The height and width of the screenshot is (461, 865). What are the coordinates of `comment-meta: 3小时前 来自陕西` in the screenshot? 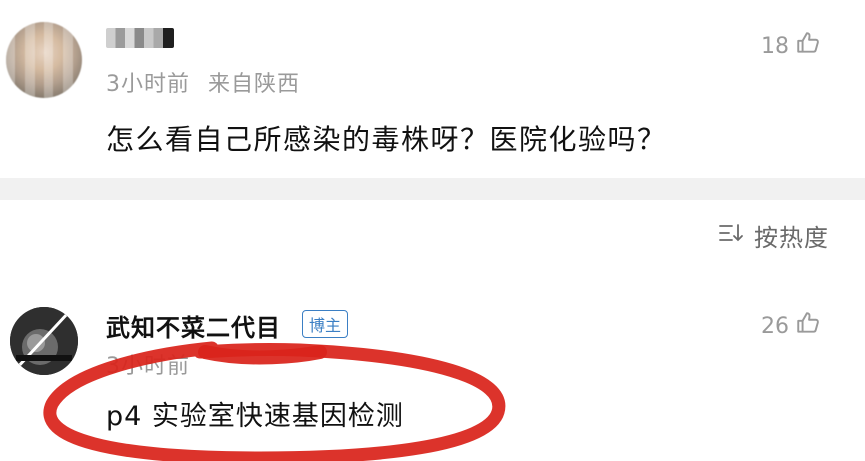 It's located at (203, 82).